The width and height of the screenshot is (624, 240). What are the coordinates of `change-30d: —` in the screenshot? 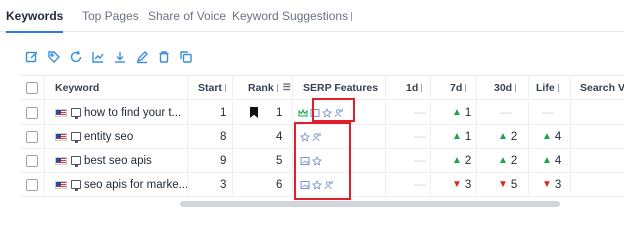 It's located at (506, 112).